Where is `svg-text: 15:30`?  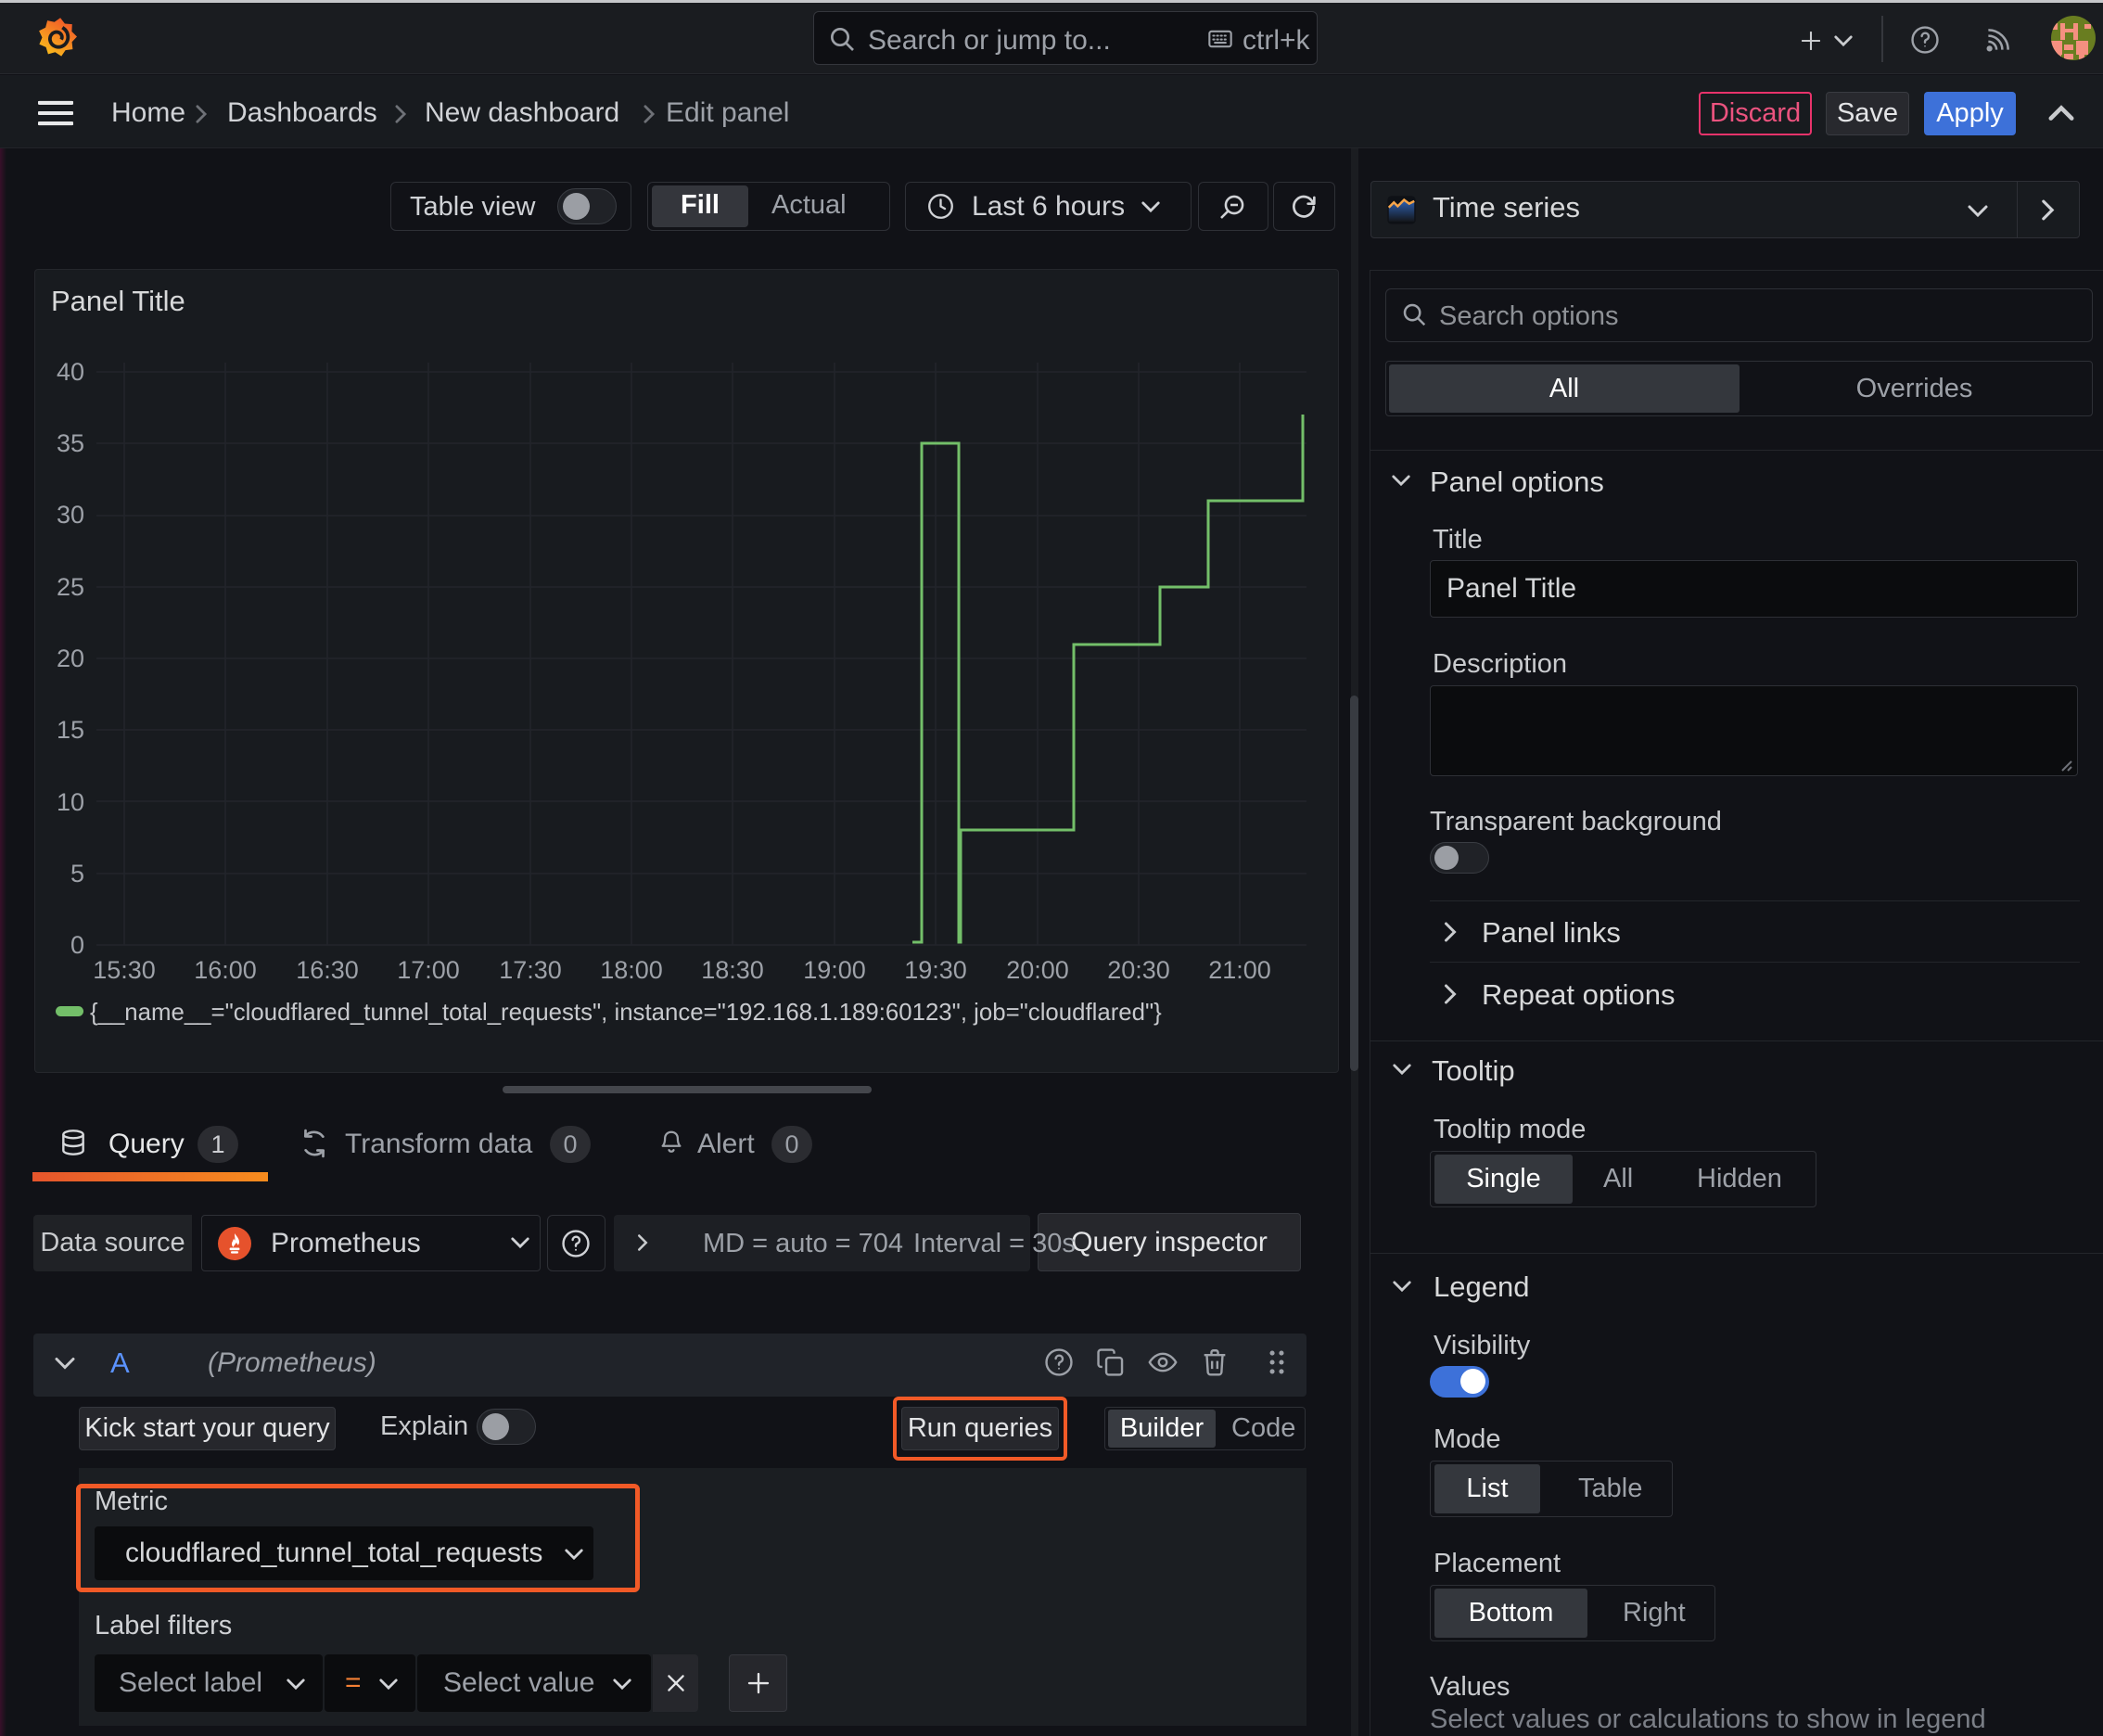 svg-text: 15:30 is located at coordinates (124, 970).